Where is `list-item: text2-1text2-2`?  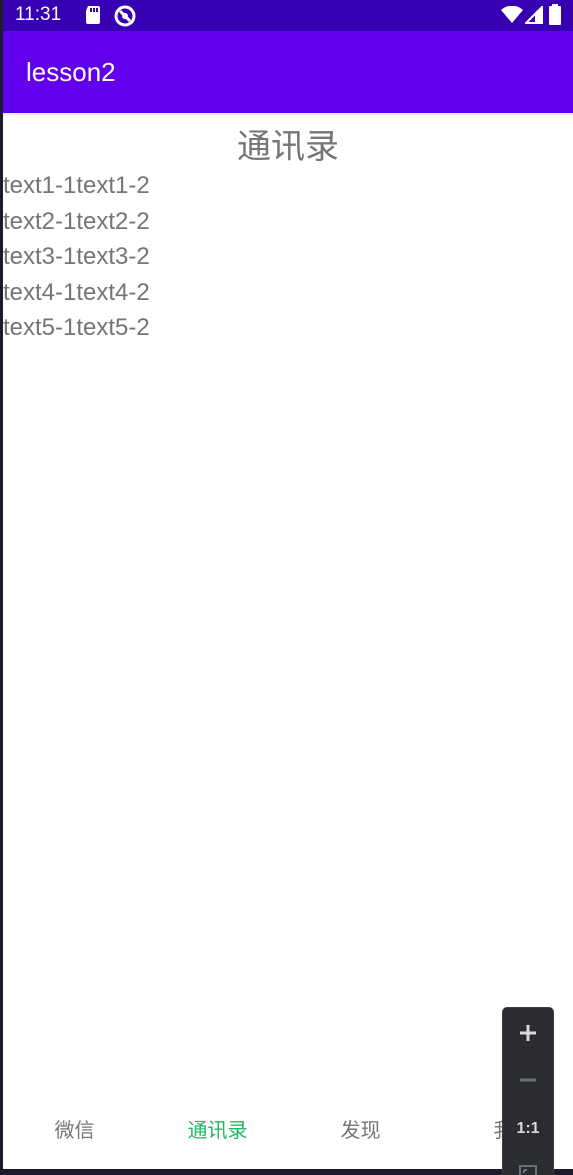
list-item: text2-1text2-2 is located at coordinates (76, 221).